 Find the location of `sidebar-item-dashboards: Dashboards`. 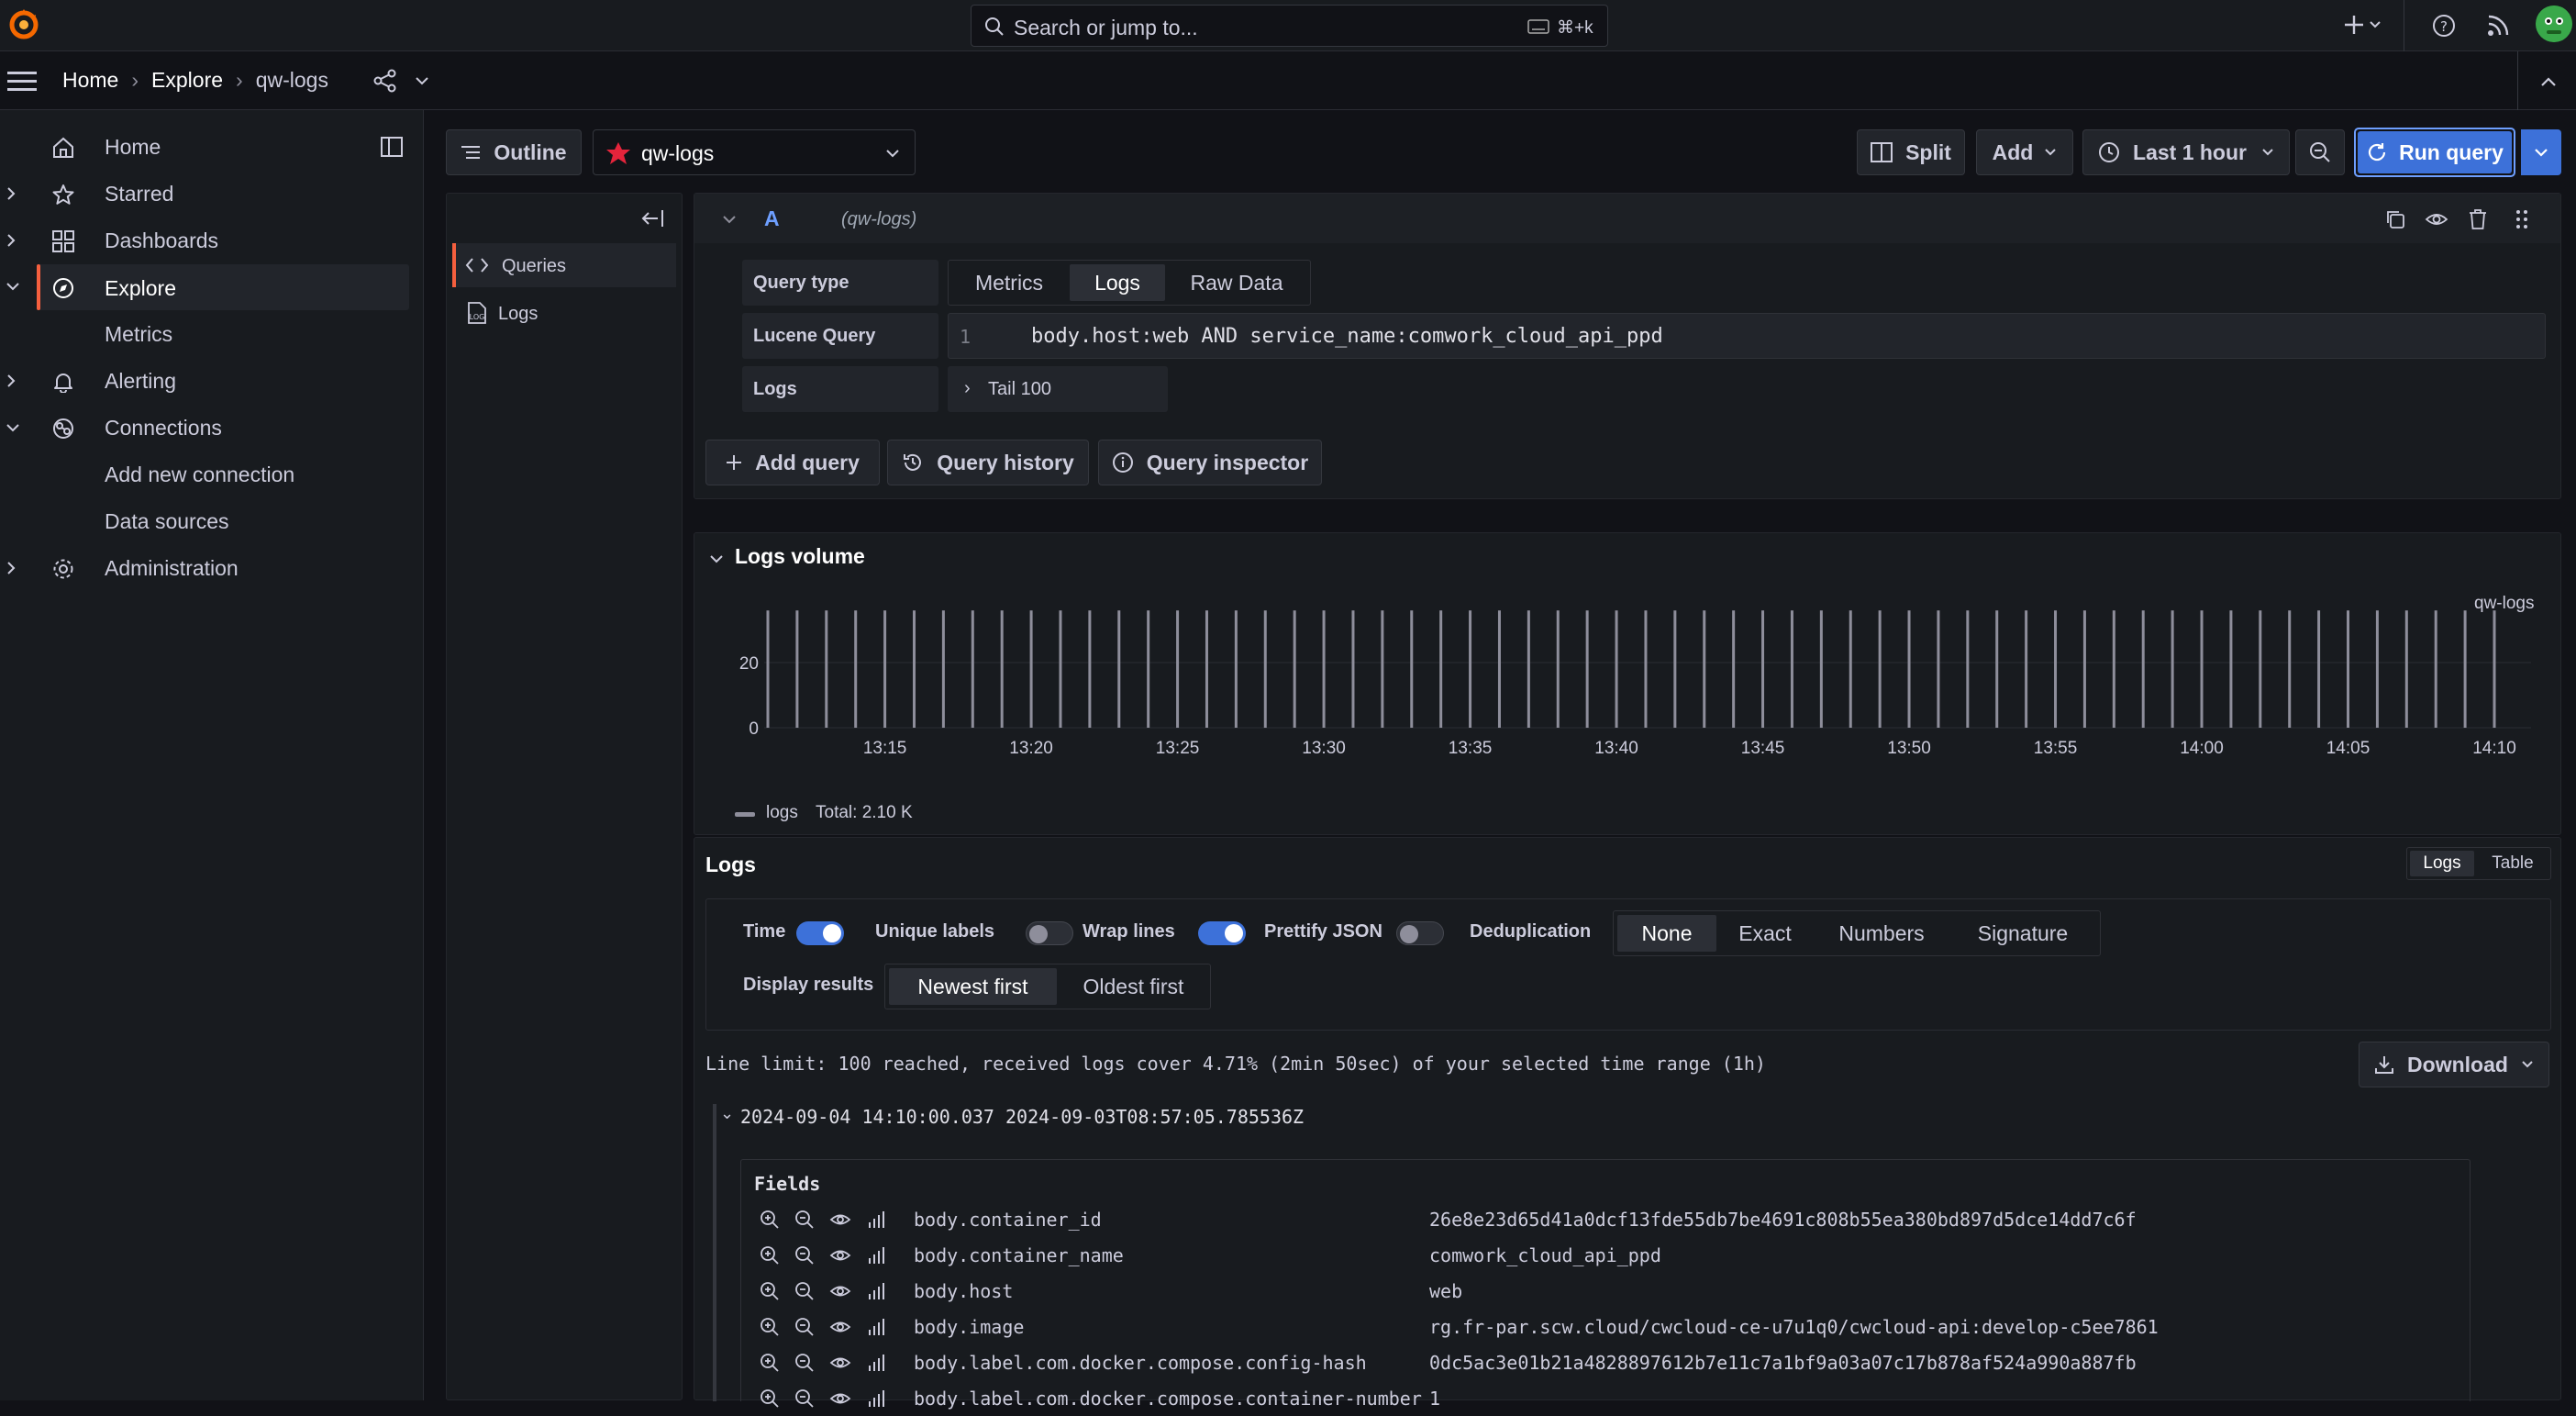

sidebar-item-dashboards: Dashboards is located at coordinates (206, 240).